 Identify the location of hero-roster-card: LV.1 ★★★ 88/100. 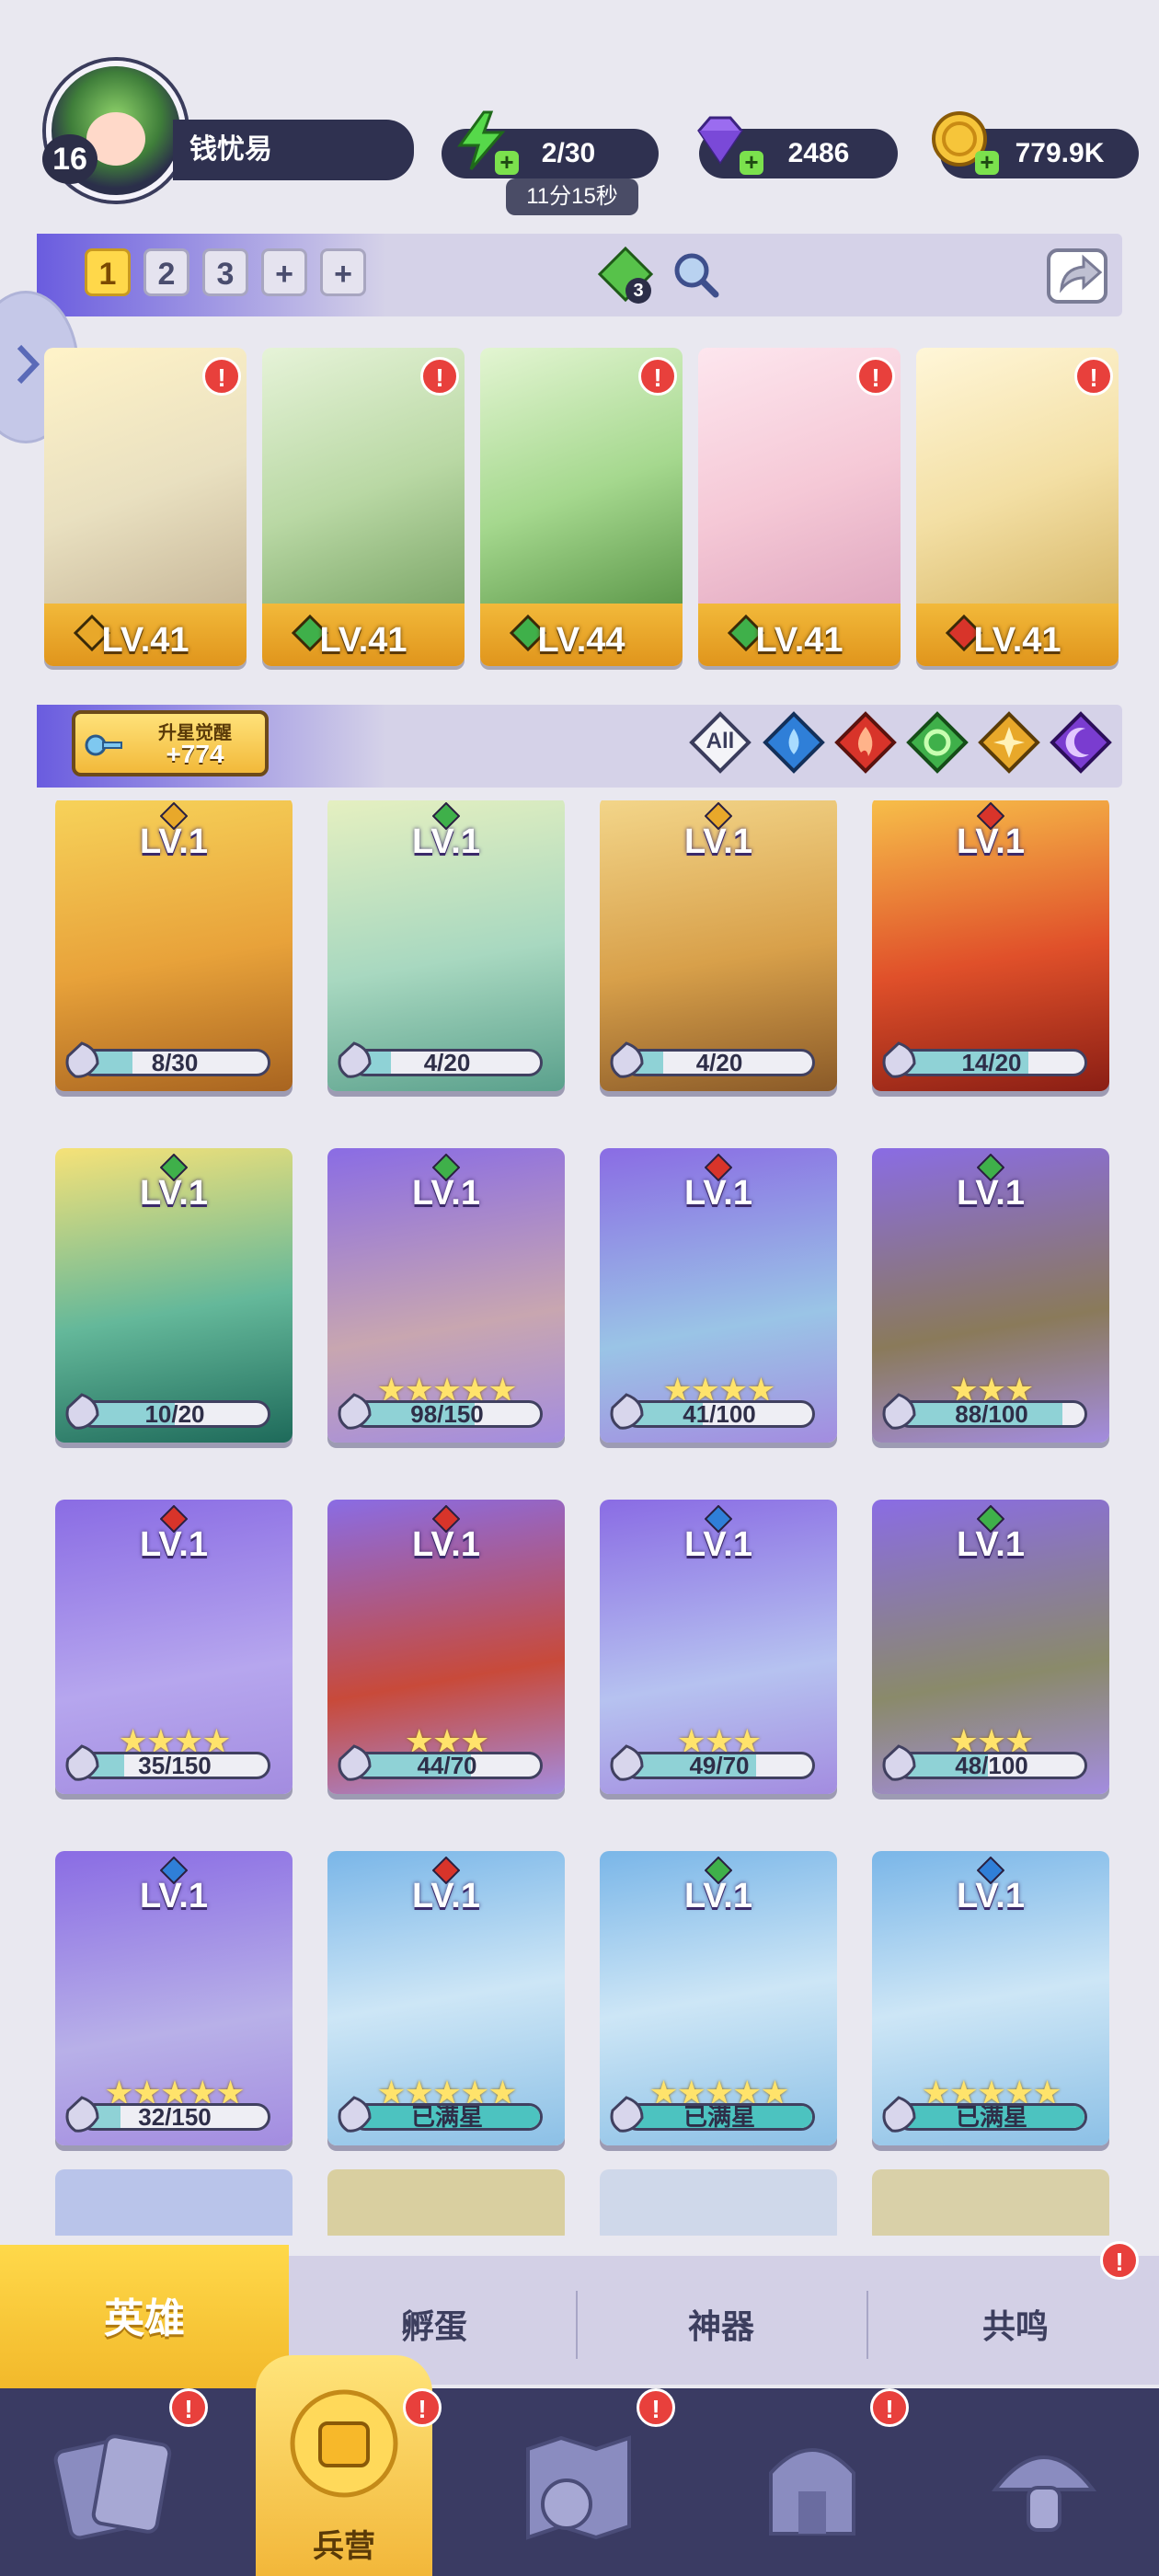
(990, 1295).